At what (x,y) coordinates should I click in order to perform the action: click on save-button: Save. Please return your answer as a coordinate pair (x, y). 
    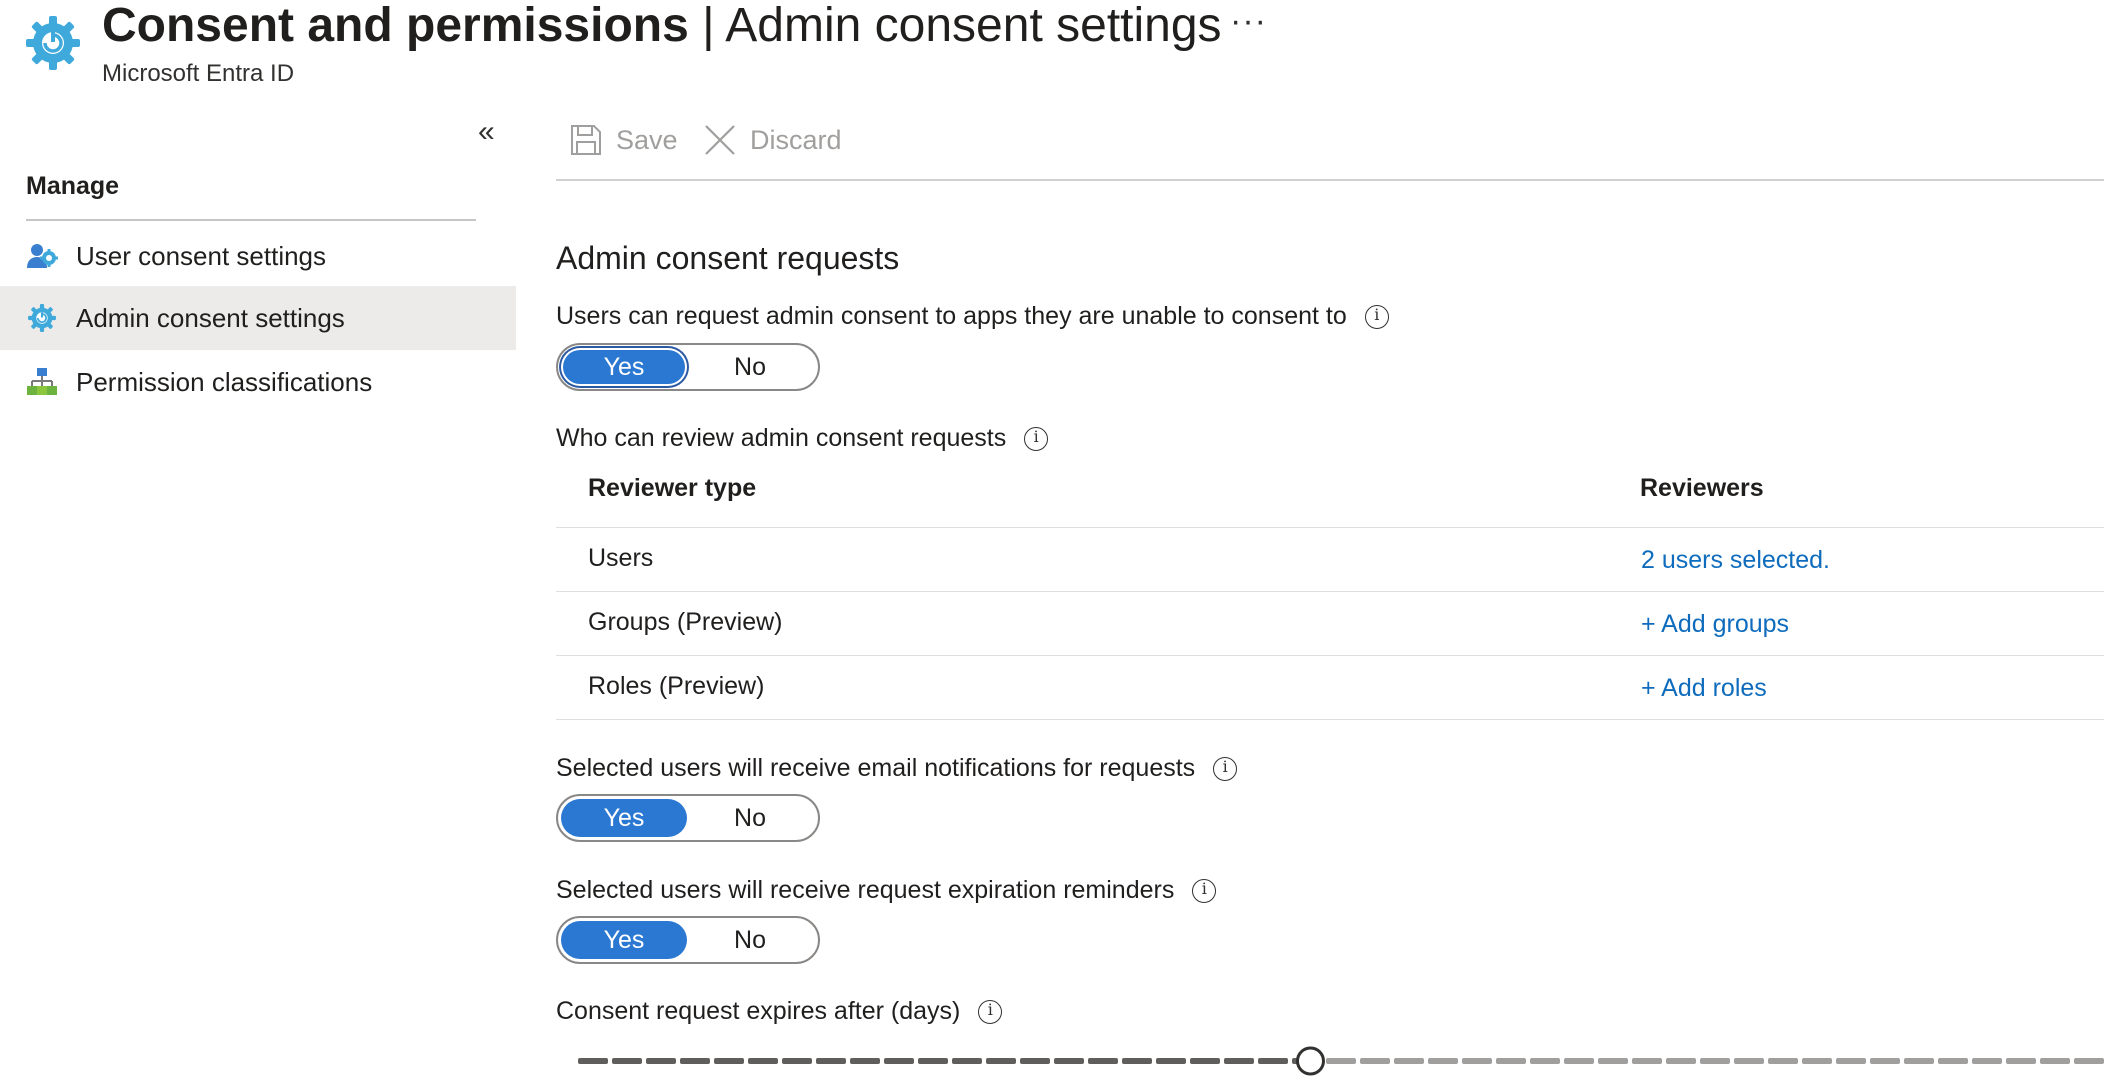
    Looking at the image, I should click on (624, 140).